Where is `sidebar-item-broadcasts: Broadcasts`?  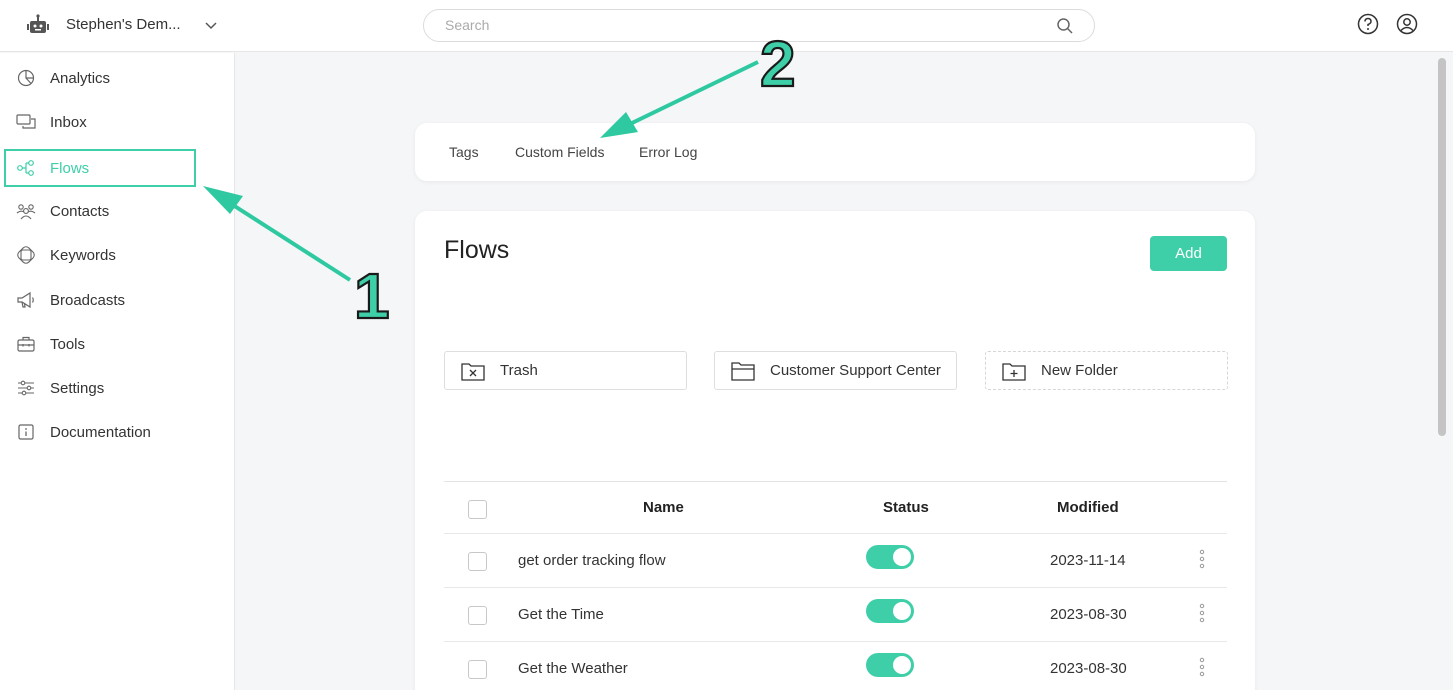 sidebar-item-broadcasts: Broadcasts is located at coordinates (100, 300).